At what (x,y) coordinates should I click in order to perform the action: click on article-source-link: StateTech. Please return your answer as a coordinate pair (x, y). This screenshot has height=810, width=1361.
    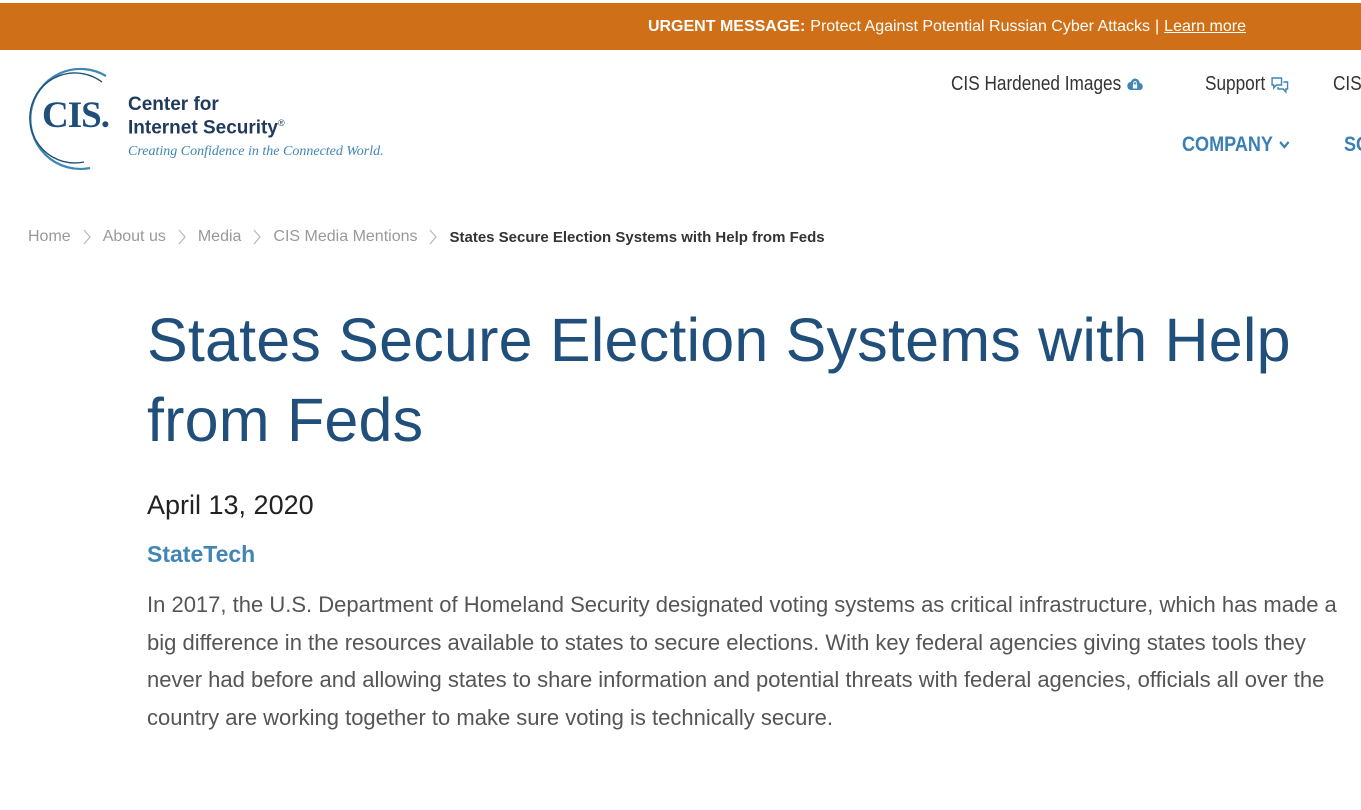
    Looking at the image, I should click on (201, 554).